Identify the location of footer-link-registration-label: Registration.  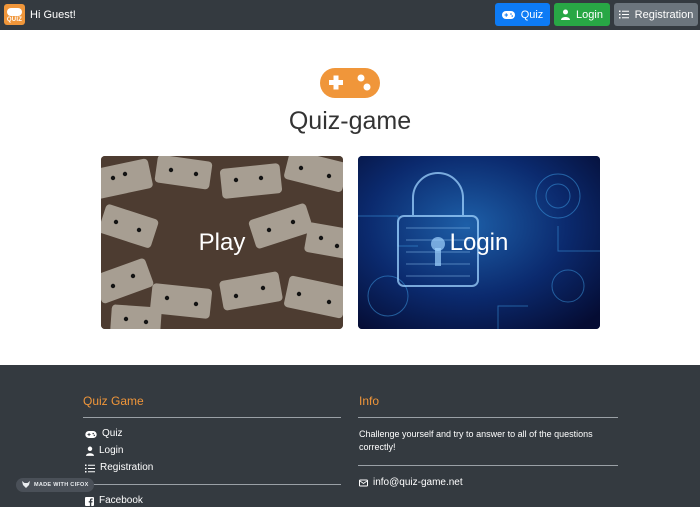
(127, 467).